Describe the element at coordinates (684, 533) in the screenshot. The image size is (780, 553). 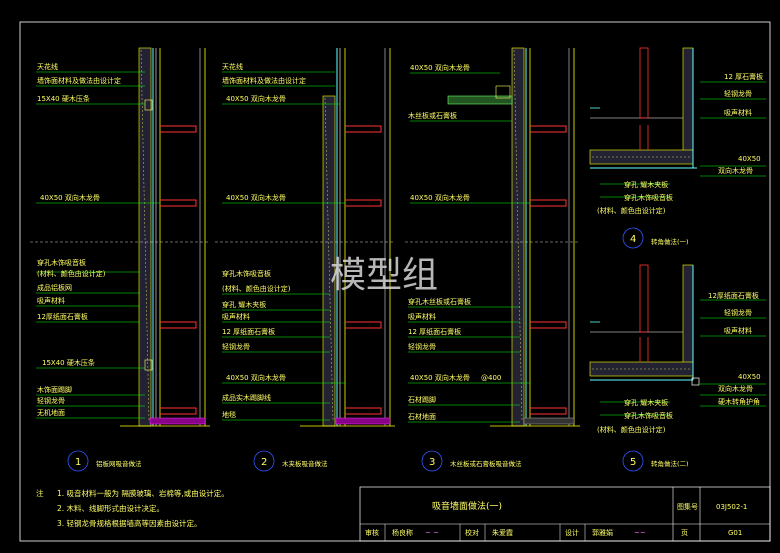
I see `page-label: 页` at that location.